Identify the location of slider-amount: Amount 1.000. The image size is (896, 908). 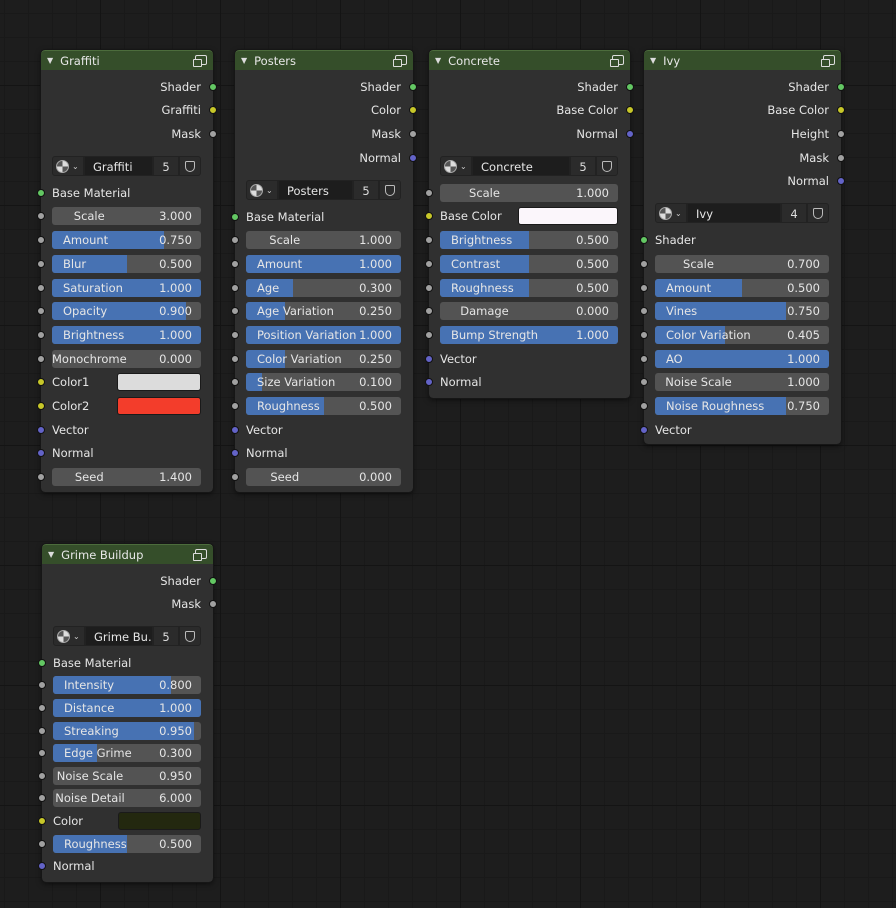
(323, 264).